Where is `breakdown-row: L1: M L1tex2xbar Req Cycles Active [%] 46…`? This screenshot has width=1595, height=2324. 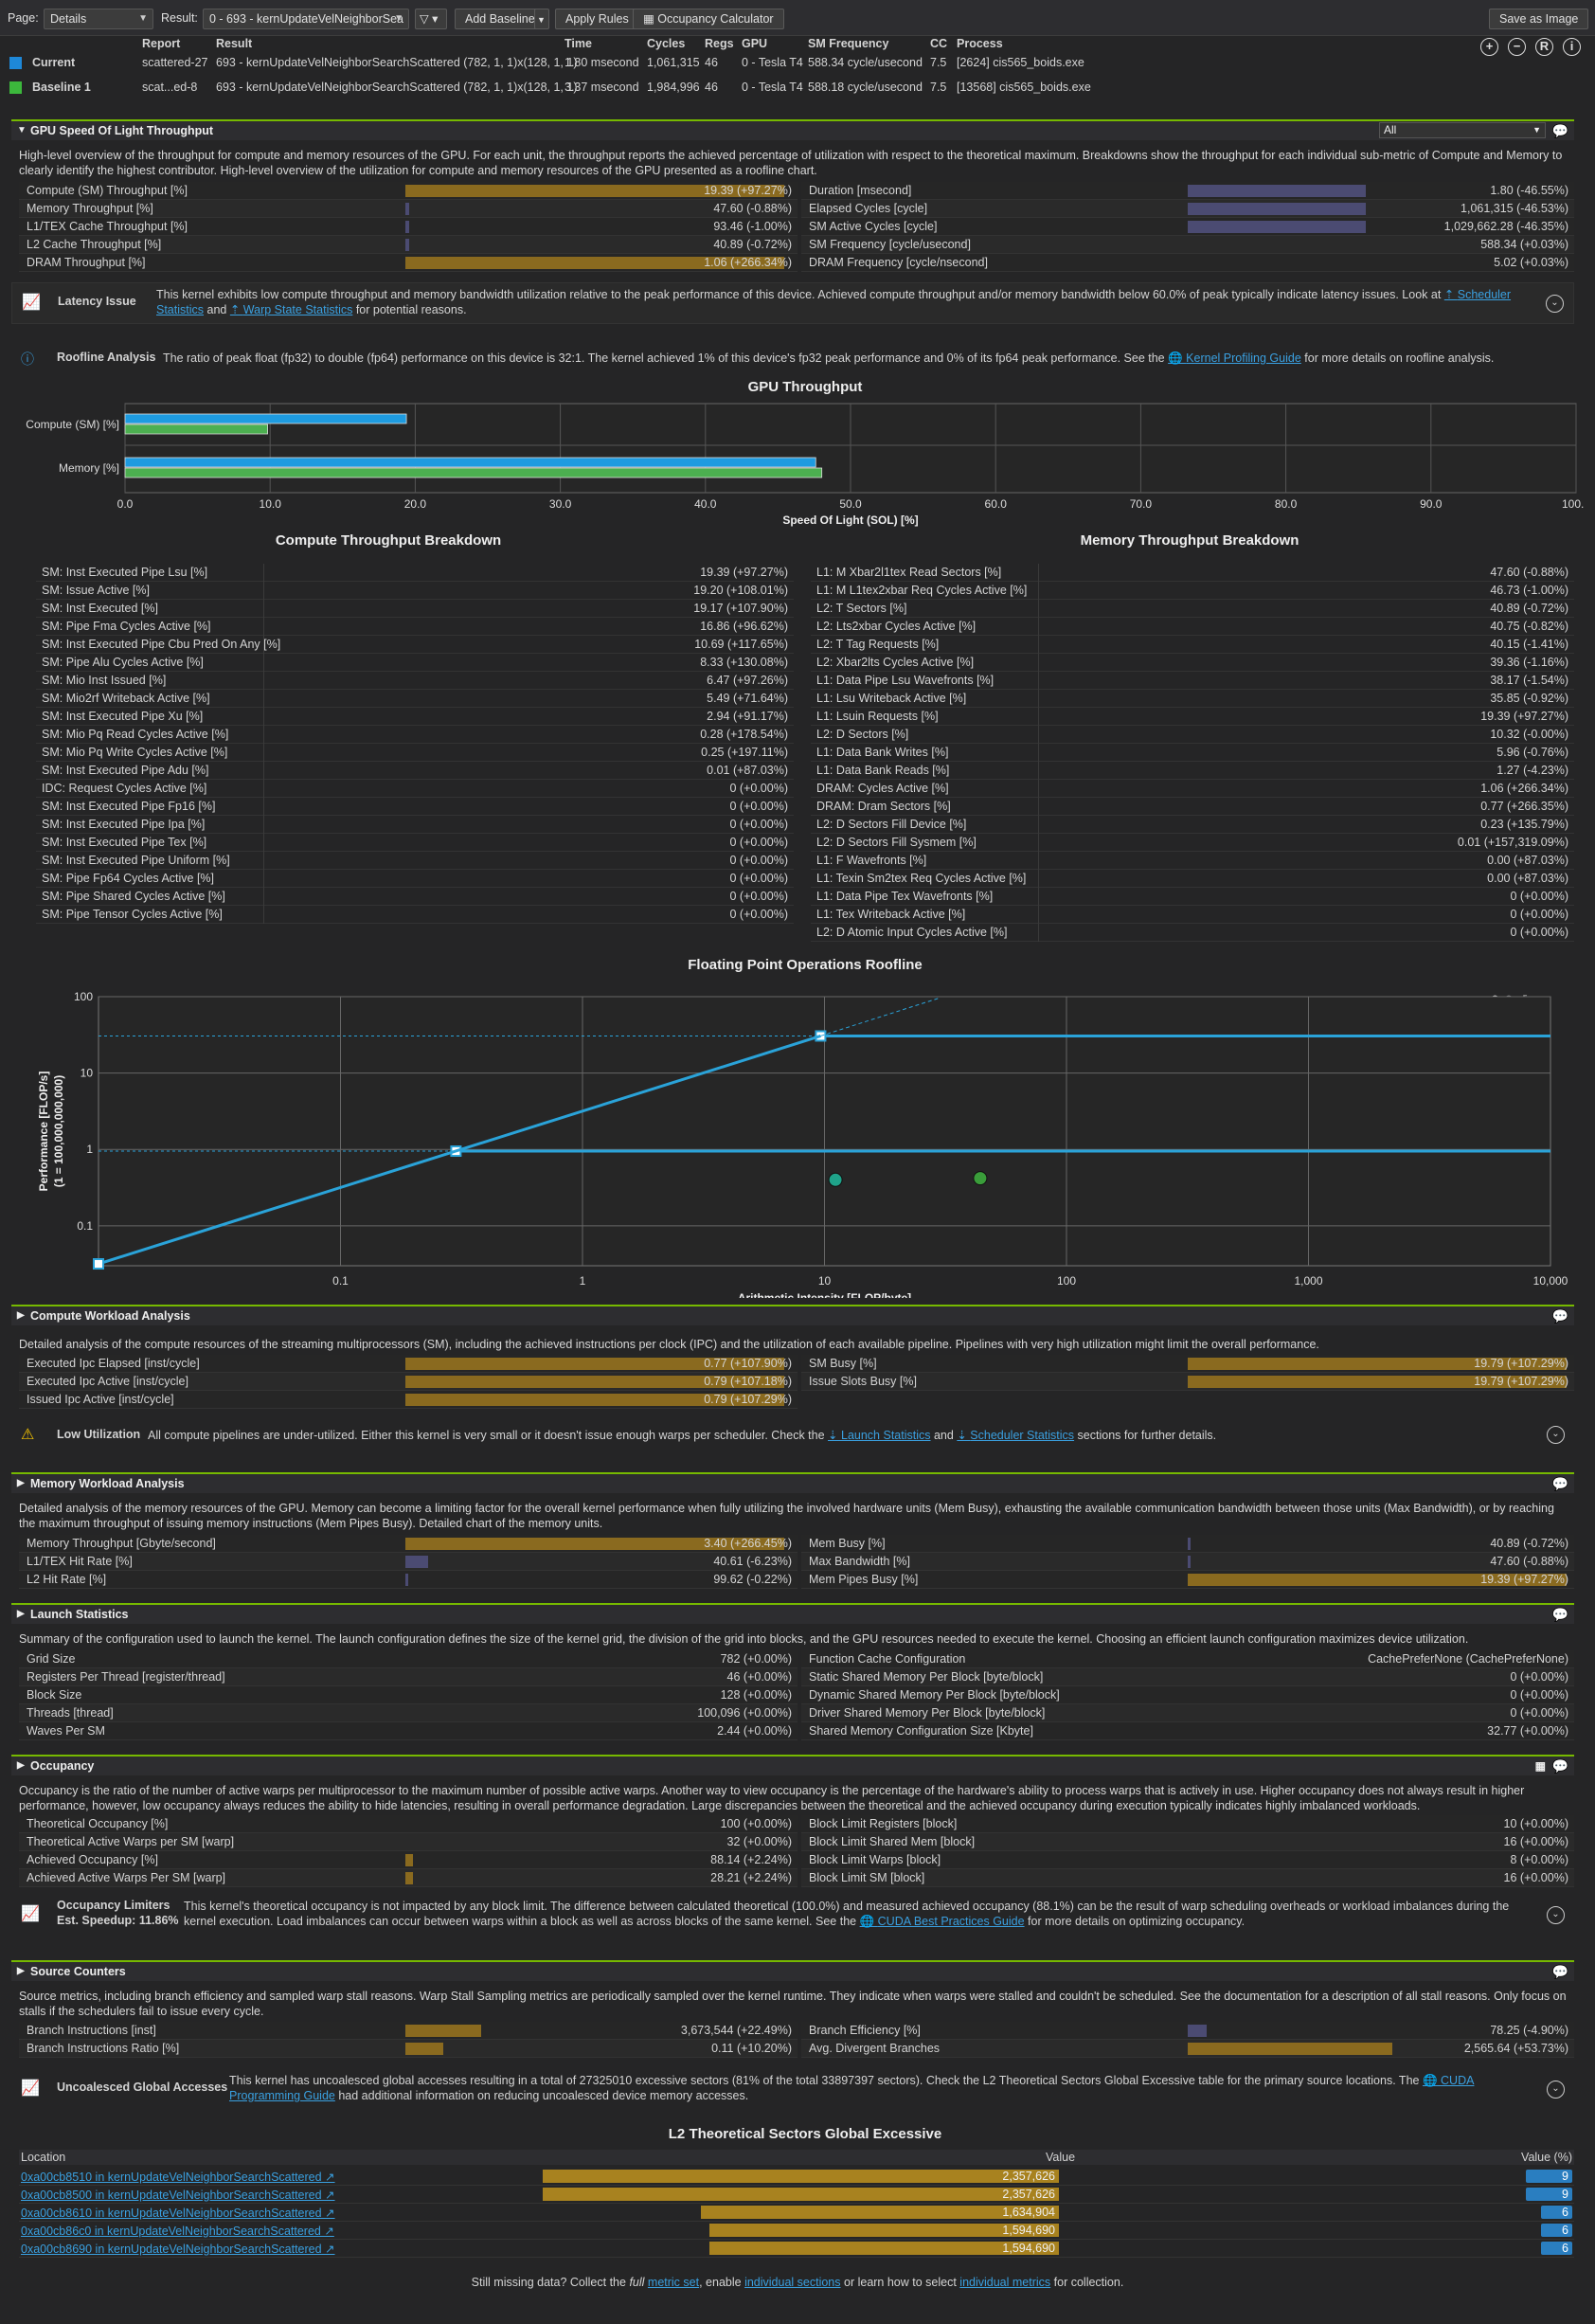 breakdown-row: L1: M L1tex2xbar Req Cycles Active [%] 46… is located at coordinates (1193, 591).